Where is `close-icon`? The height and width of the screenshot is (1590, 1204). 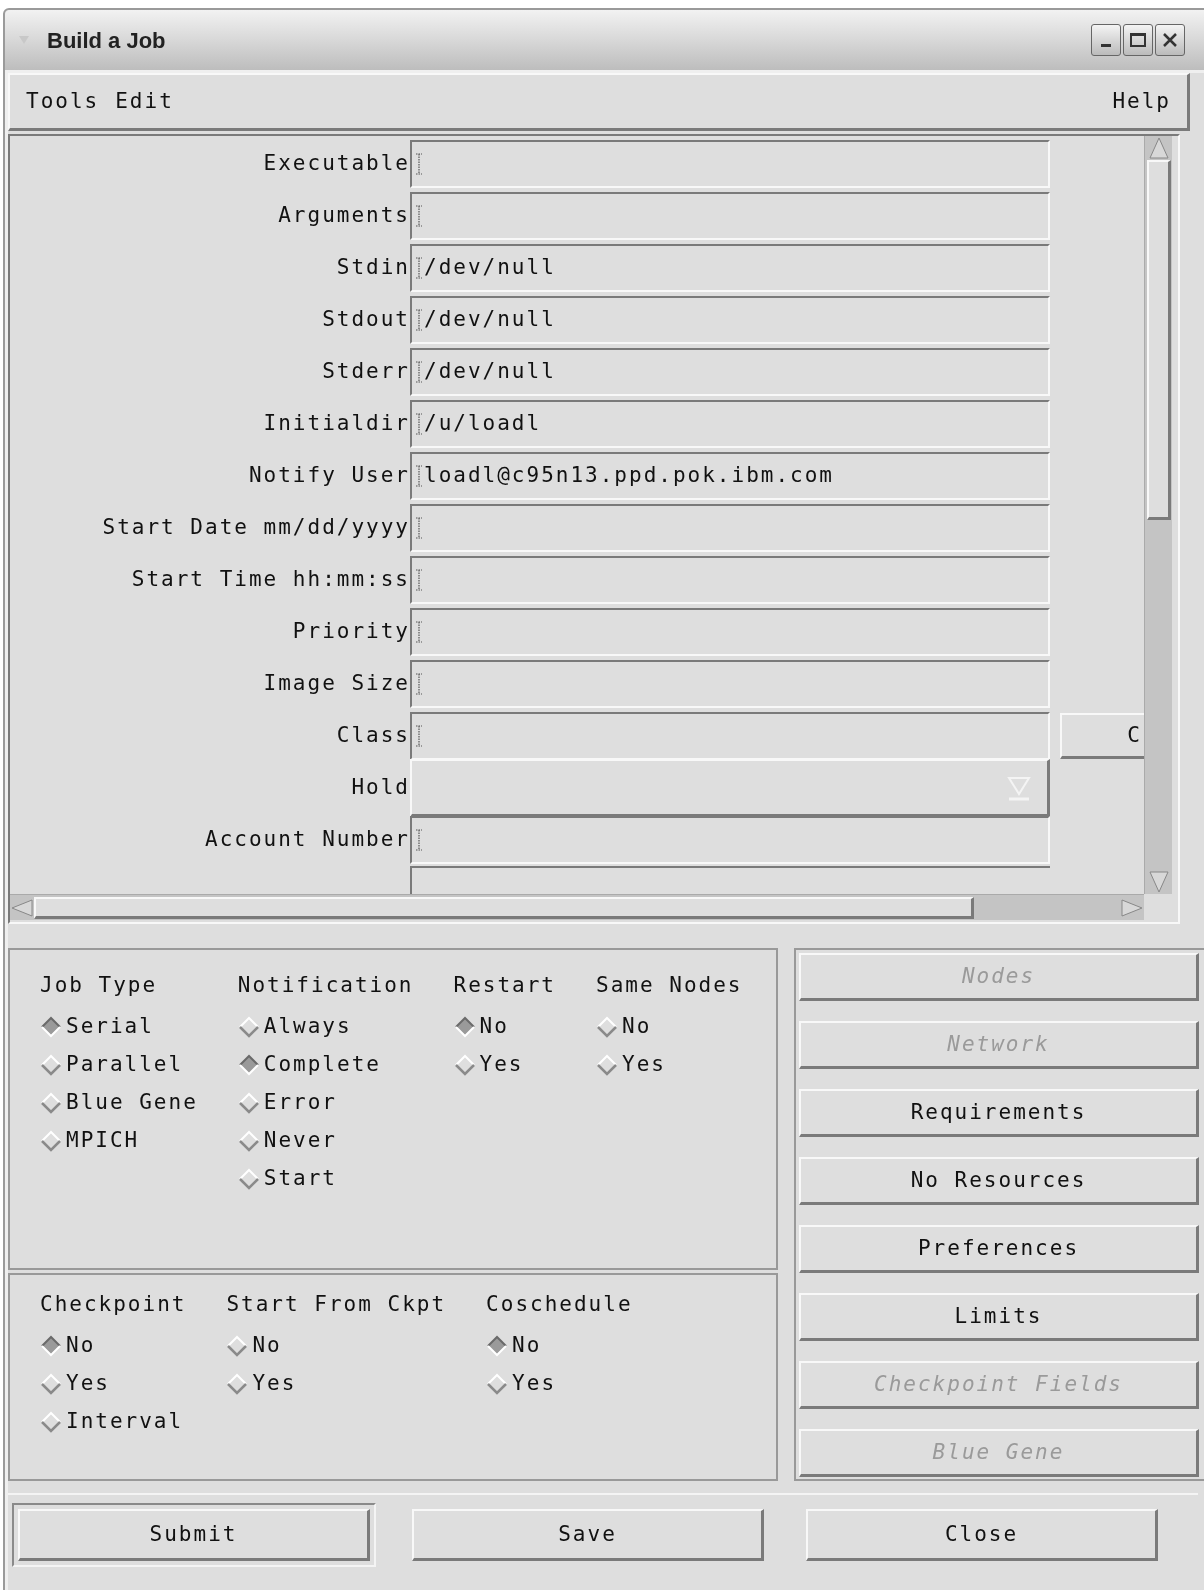 close-icon is located at coordinates (1170, 40).